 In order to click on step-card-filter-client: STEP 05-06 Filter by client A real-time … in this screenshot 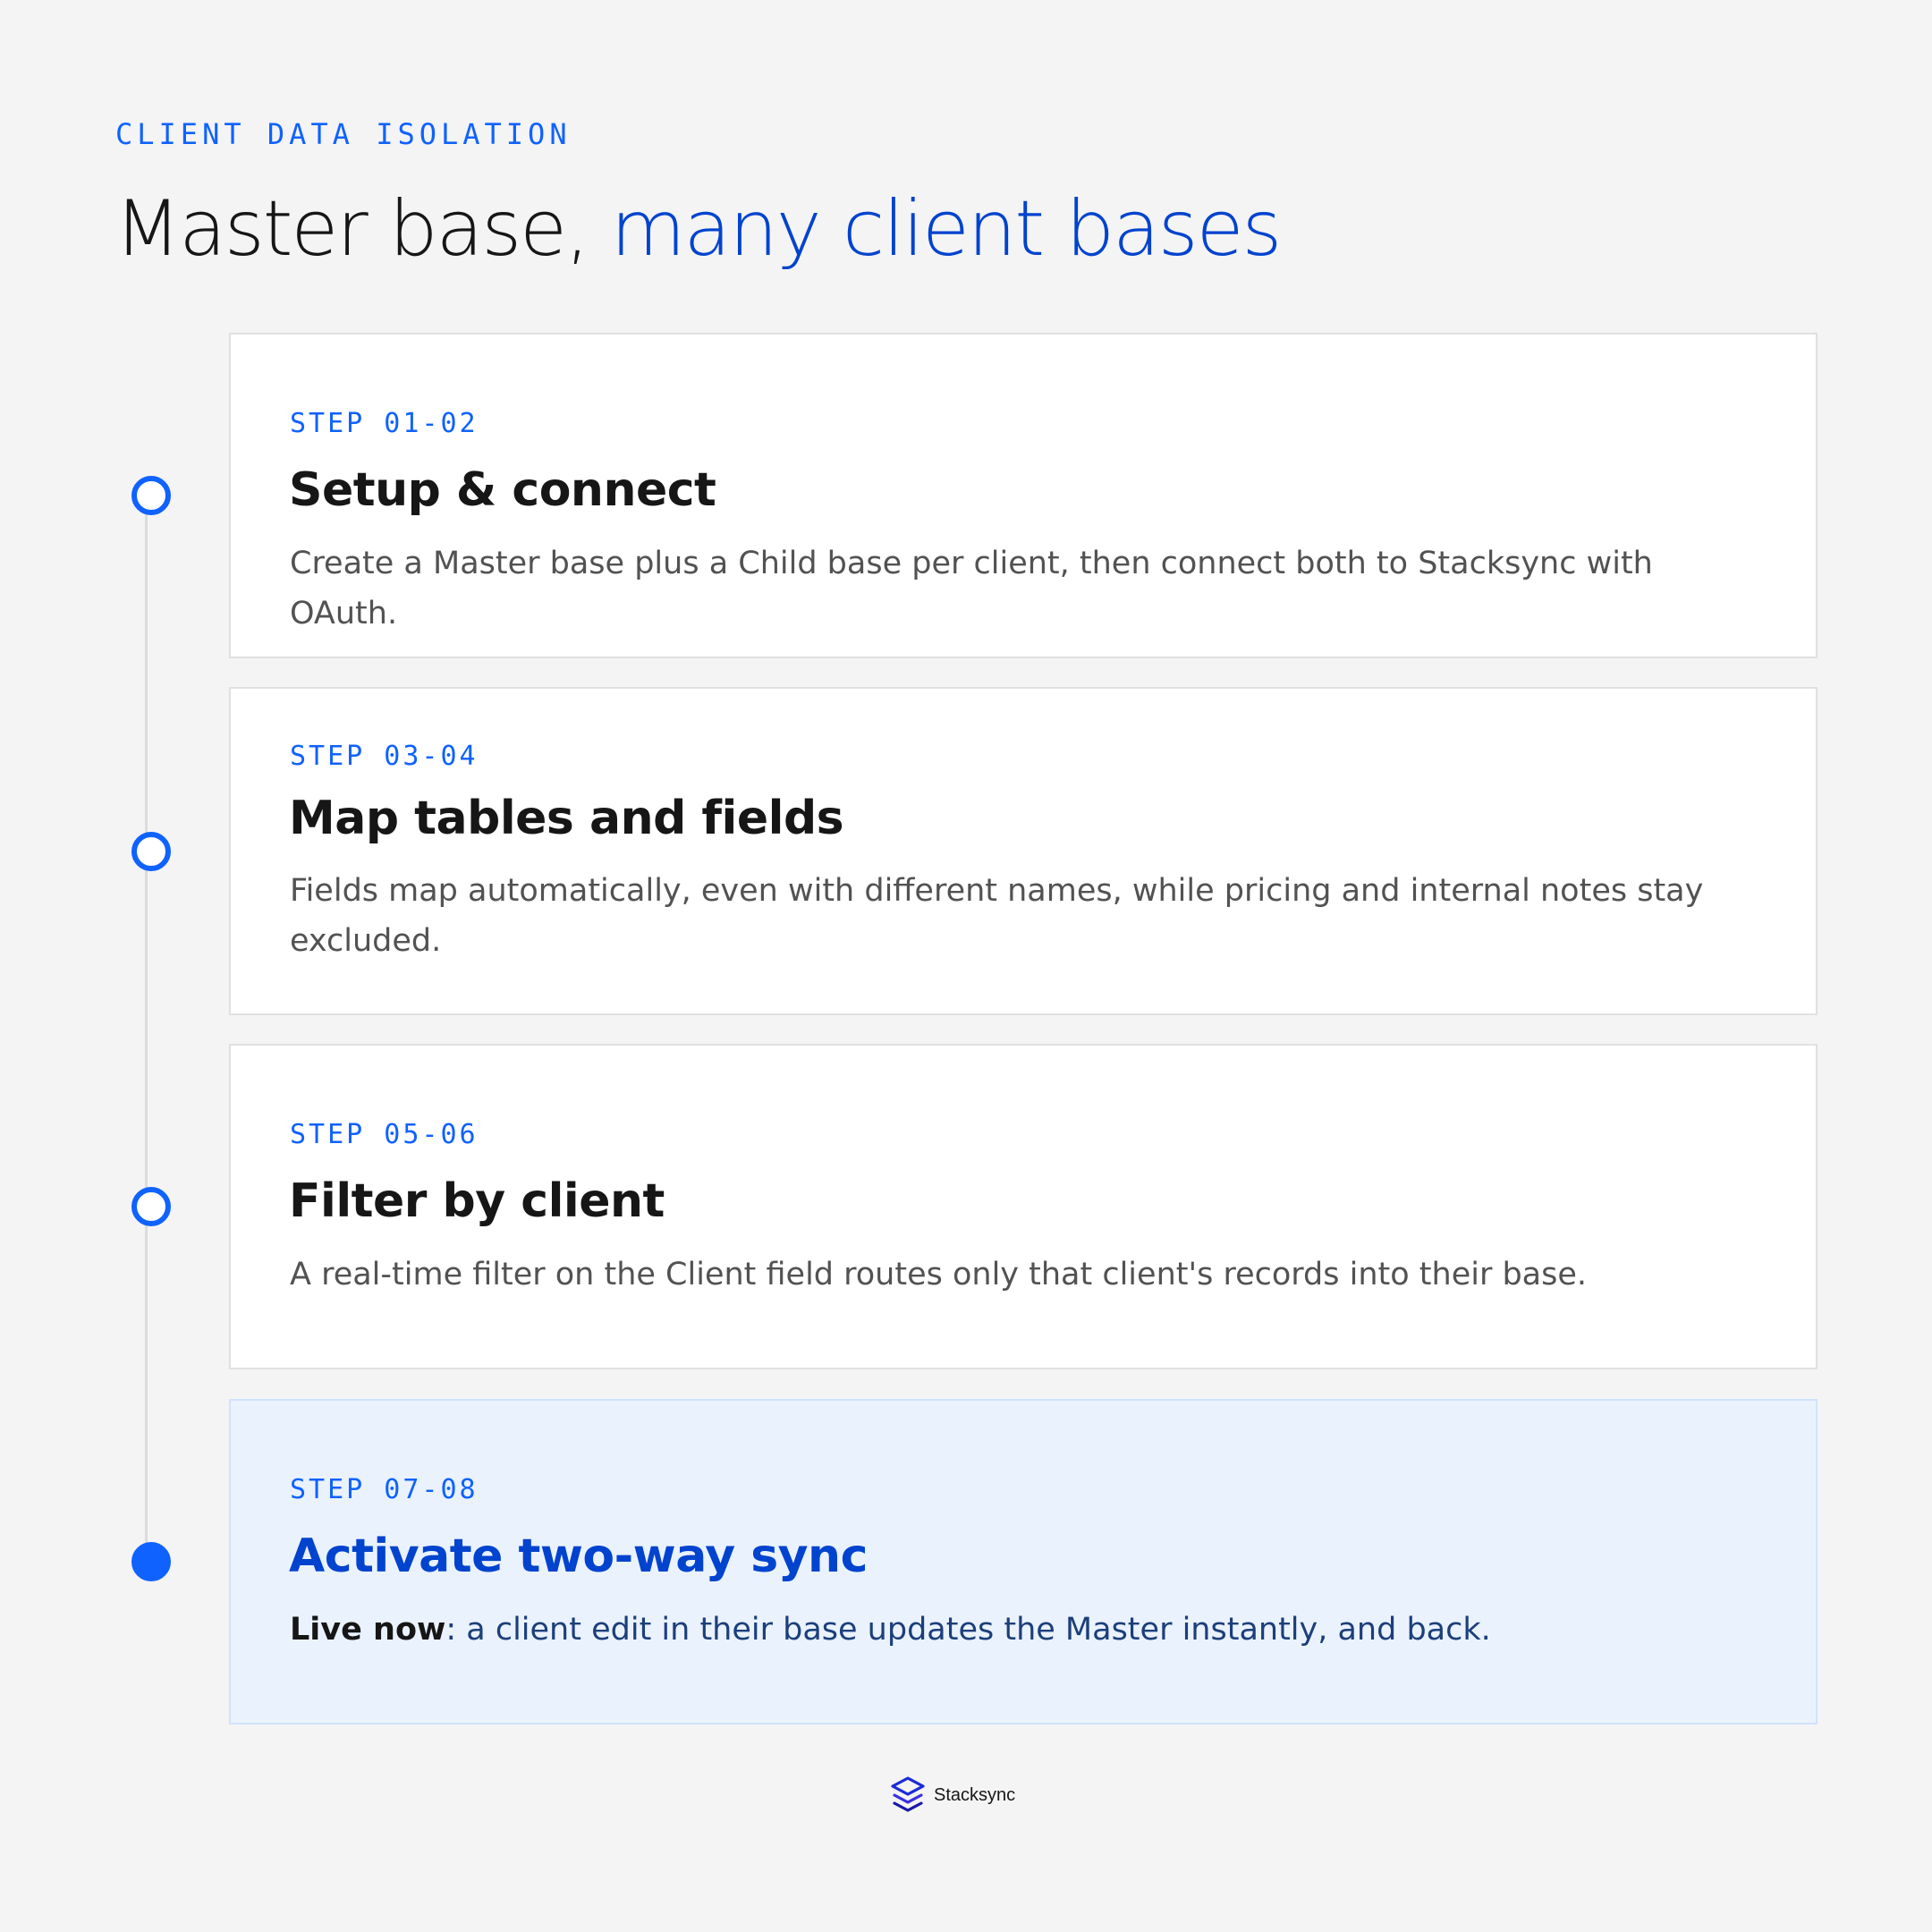, I will do `click(1023, 1206)`.